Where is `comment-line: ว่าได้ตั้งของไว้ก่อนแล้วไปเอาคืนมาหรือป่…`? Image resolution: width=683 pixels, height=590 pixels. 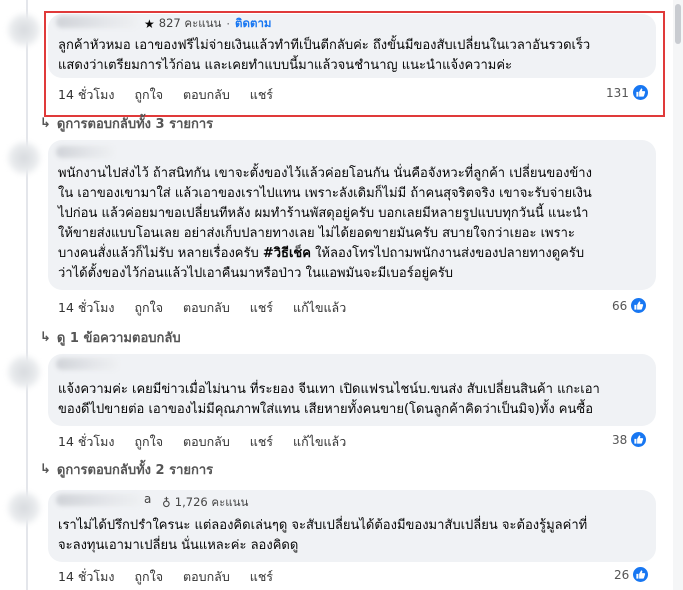 comment-line: ว่าได้ตั้งของไว้ก่อนแล้วไปเอาคืนมาหรือป่… is located at coordinates (256, 273).